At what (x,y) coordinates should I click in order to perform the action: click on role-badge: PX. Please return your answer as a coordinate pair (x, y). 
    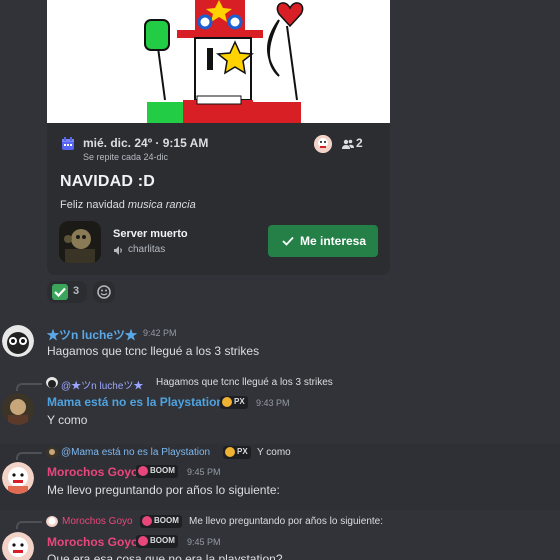
    Looking at the image, I should click on (234, 402).